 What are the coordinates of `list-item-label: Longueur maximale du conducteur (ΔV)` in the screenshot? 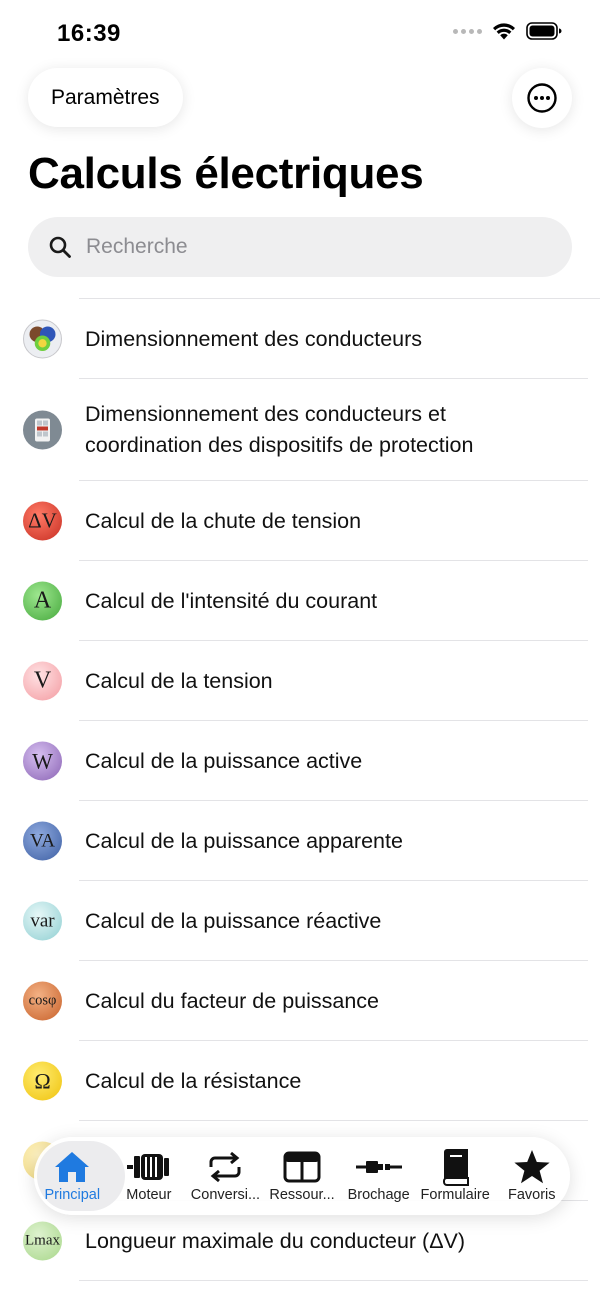 It's located at (275, 1240).